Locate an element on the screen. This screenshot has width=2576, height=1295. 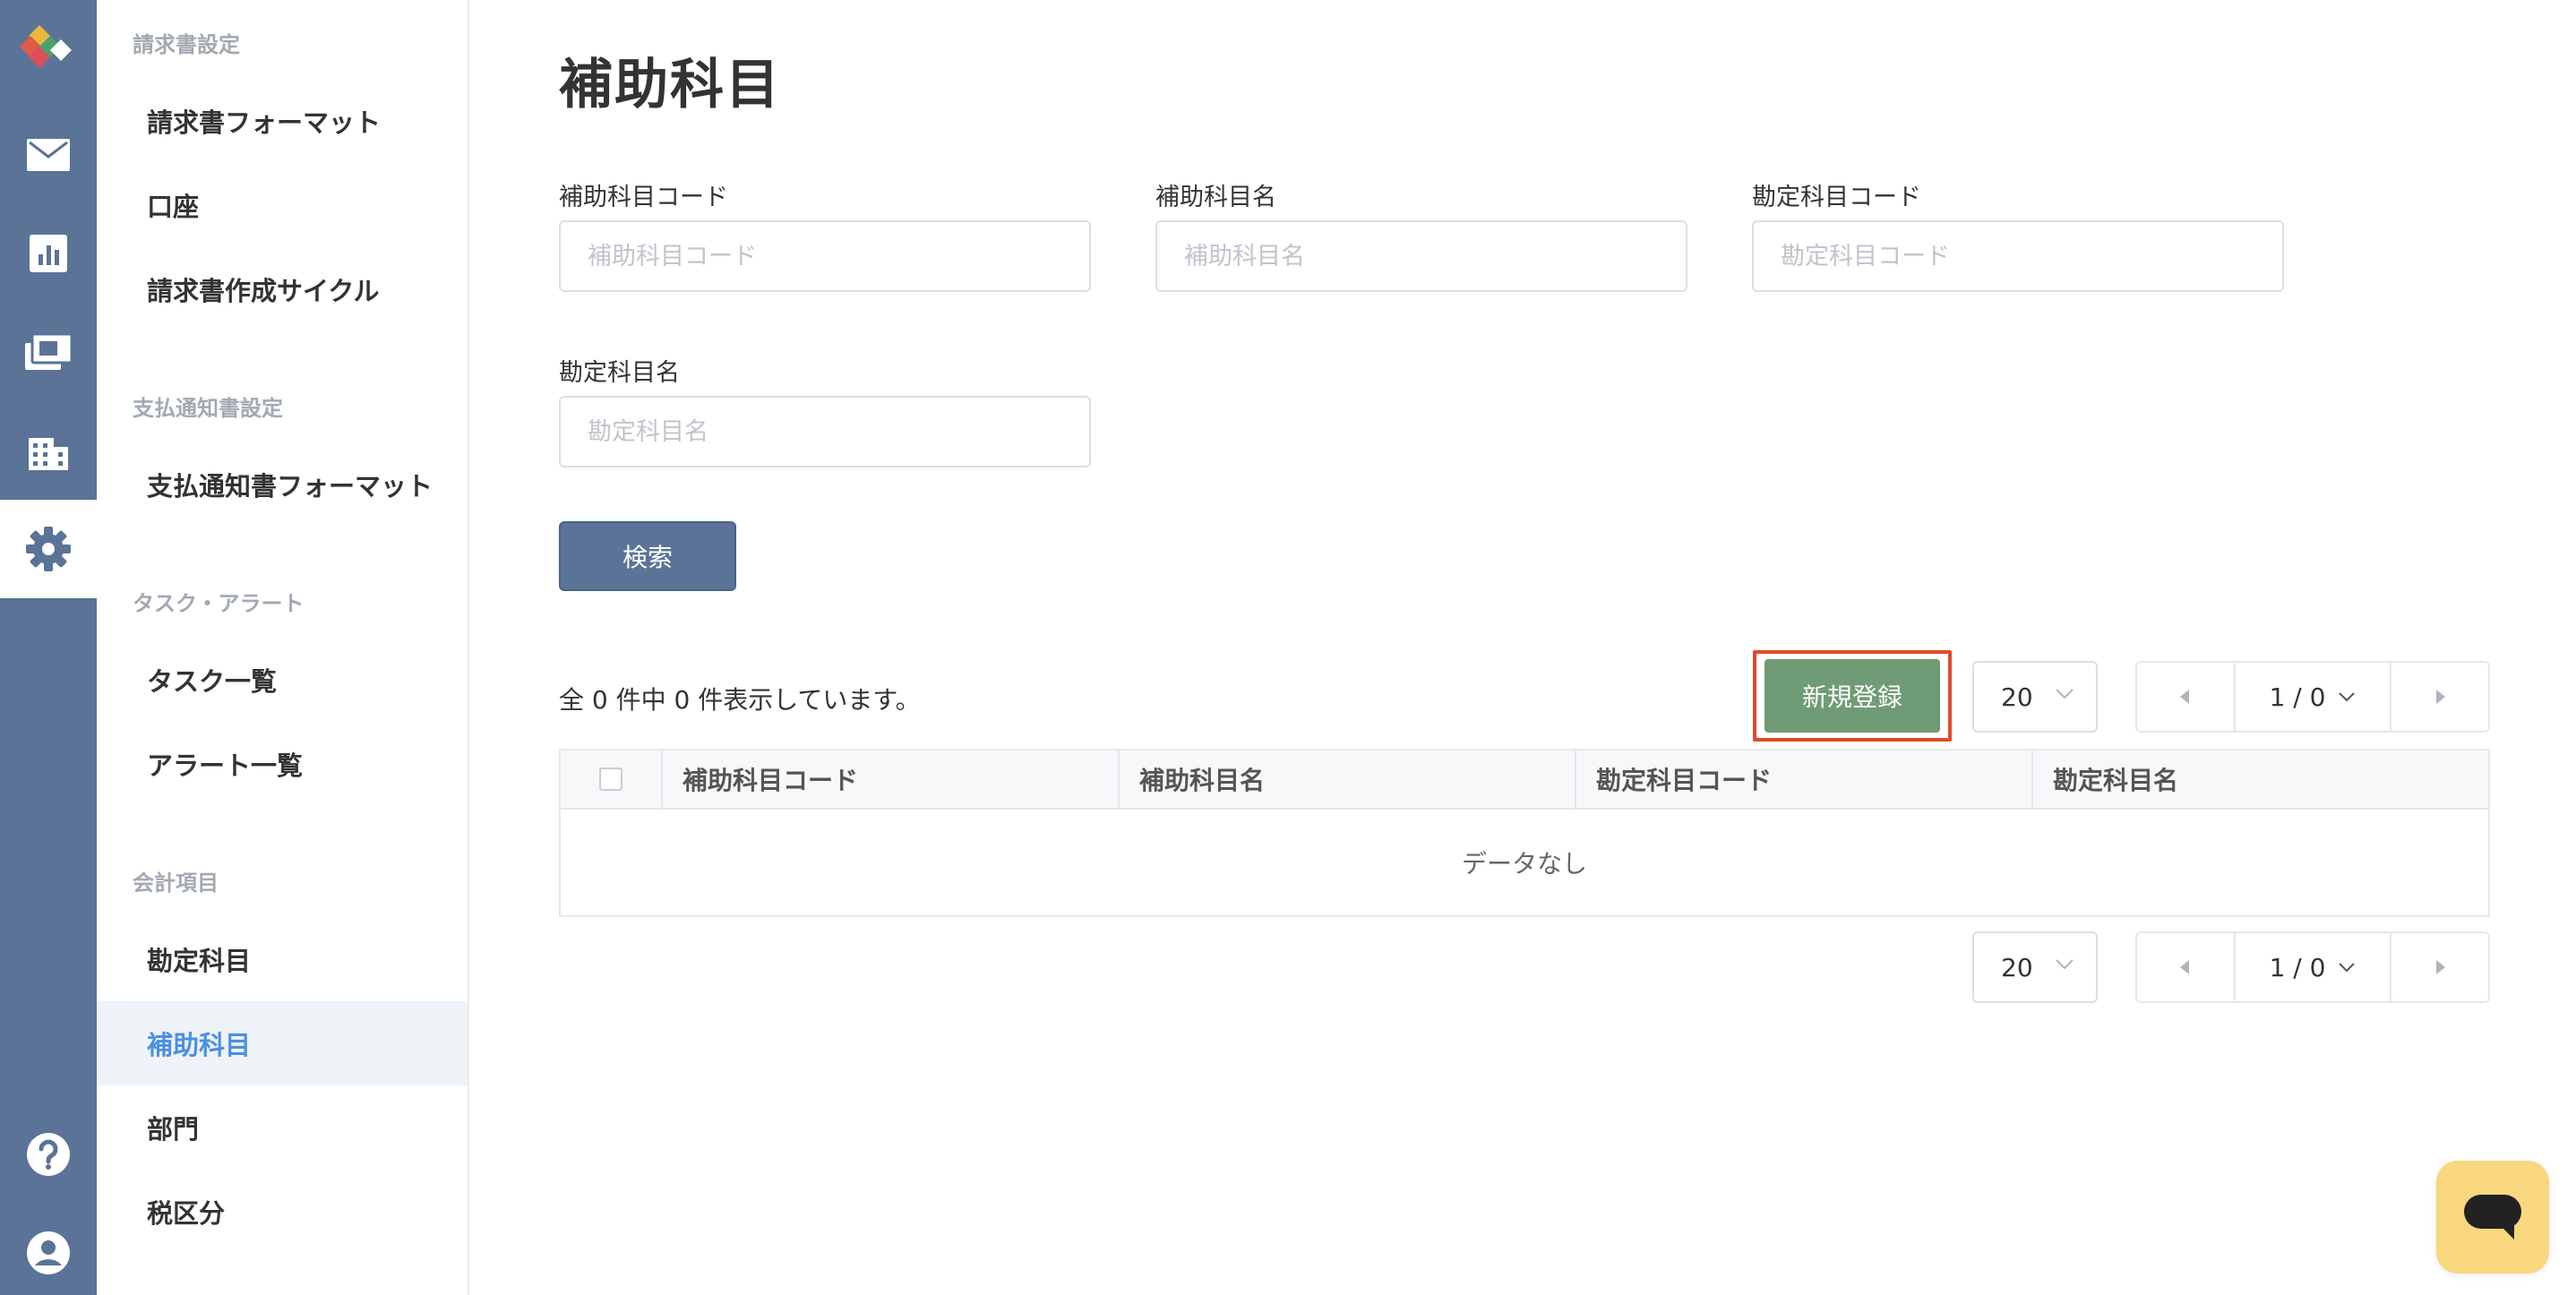
sidebar-item-departments: 部門 is located at coordinates (282, 1127).